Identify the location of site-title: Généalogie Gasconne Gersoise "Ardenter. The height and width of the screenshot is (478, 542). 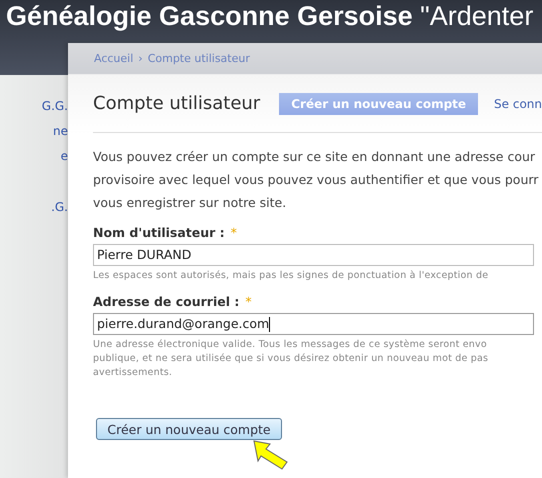
(269, 16).